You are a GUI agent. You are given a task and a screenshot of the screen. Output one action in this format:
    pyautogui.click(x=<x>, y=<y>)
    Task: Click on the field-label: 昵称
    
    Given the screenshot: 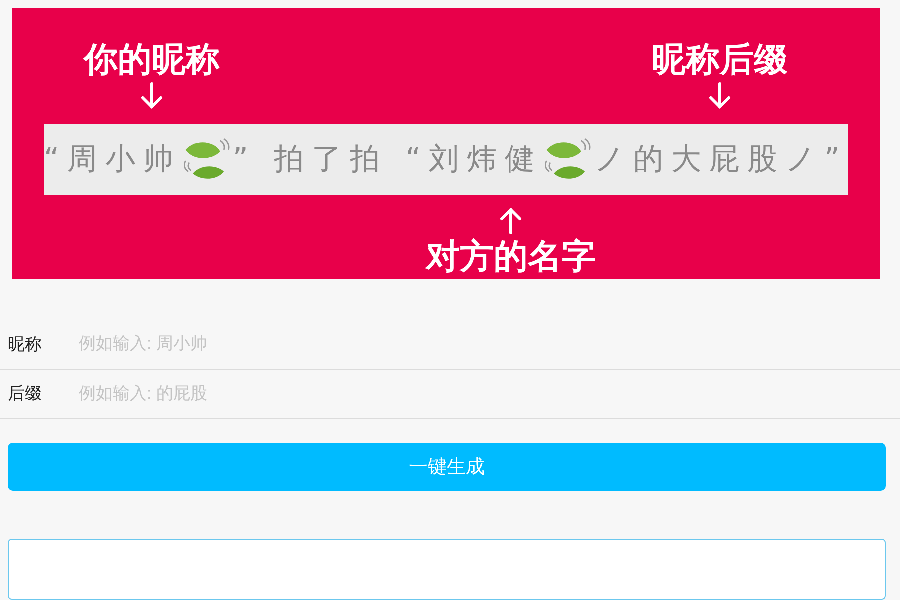 What is the action you would take?
    pyautogui.click(x=25, y=345)
    